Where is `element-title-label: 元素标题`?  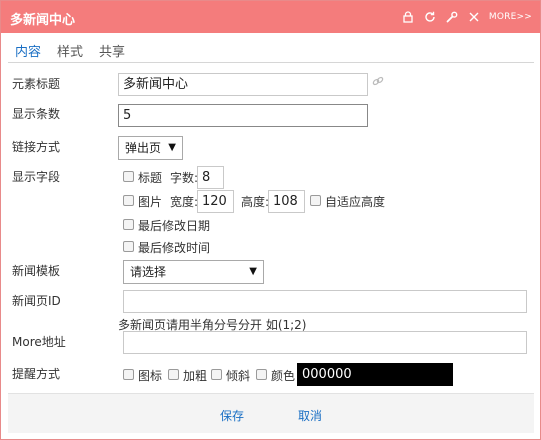
element-title-label: 元素标题 is located at coordinates (36, 84).